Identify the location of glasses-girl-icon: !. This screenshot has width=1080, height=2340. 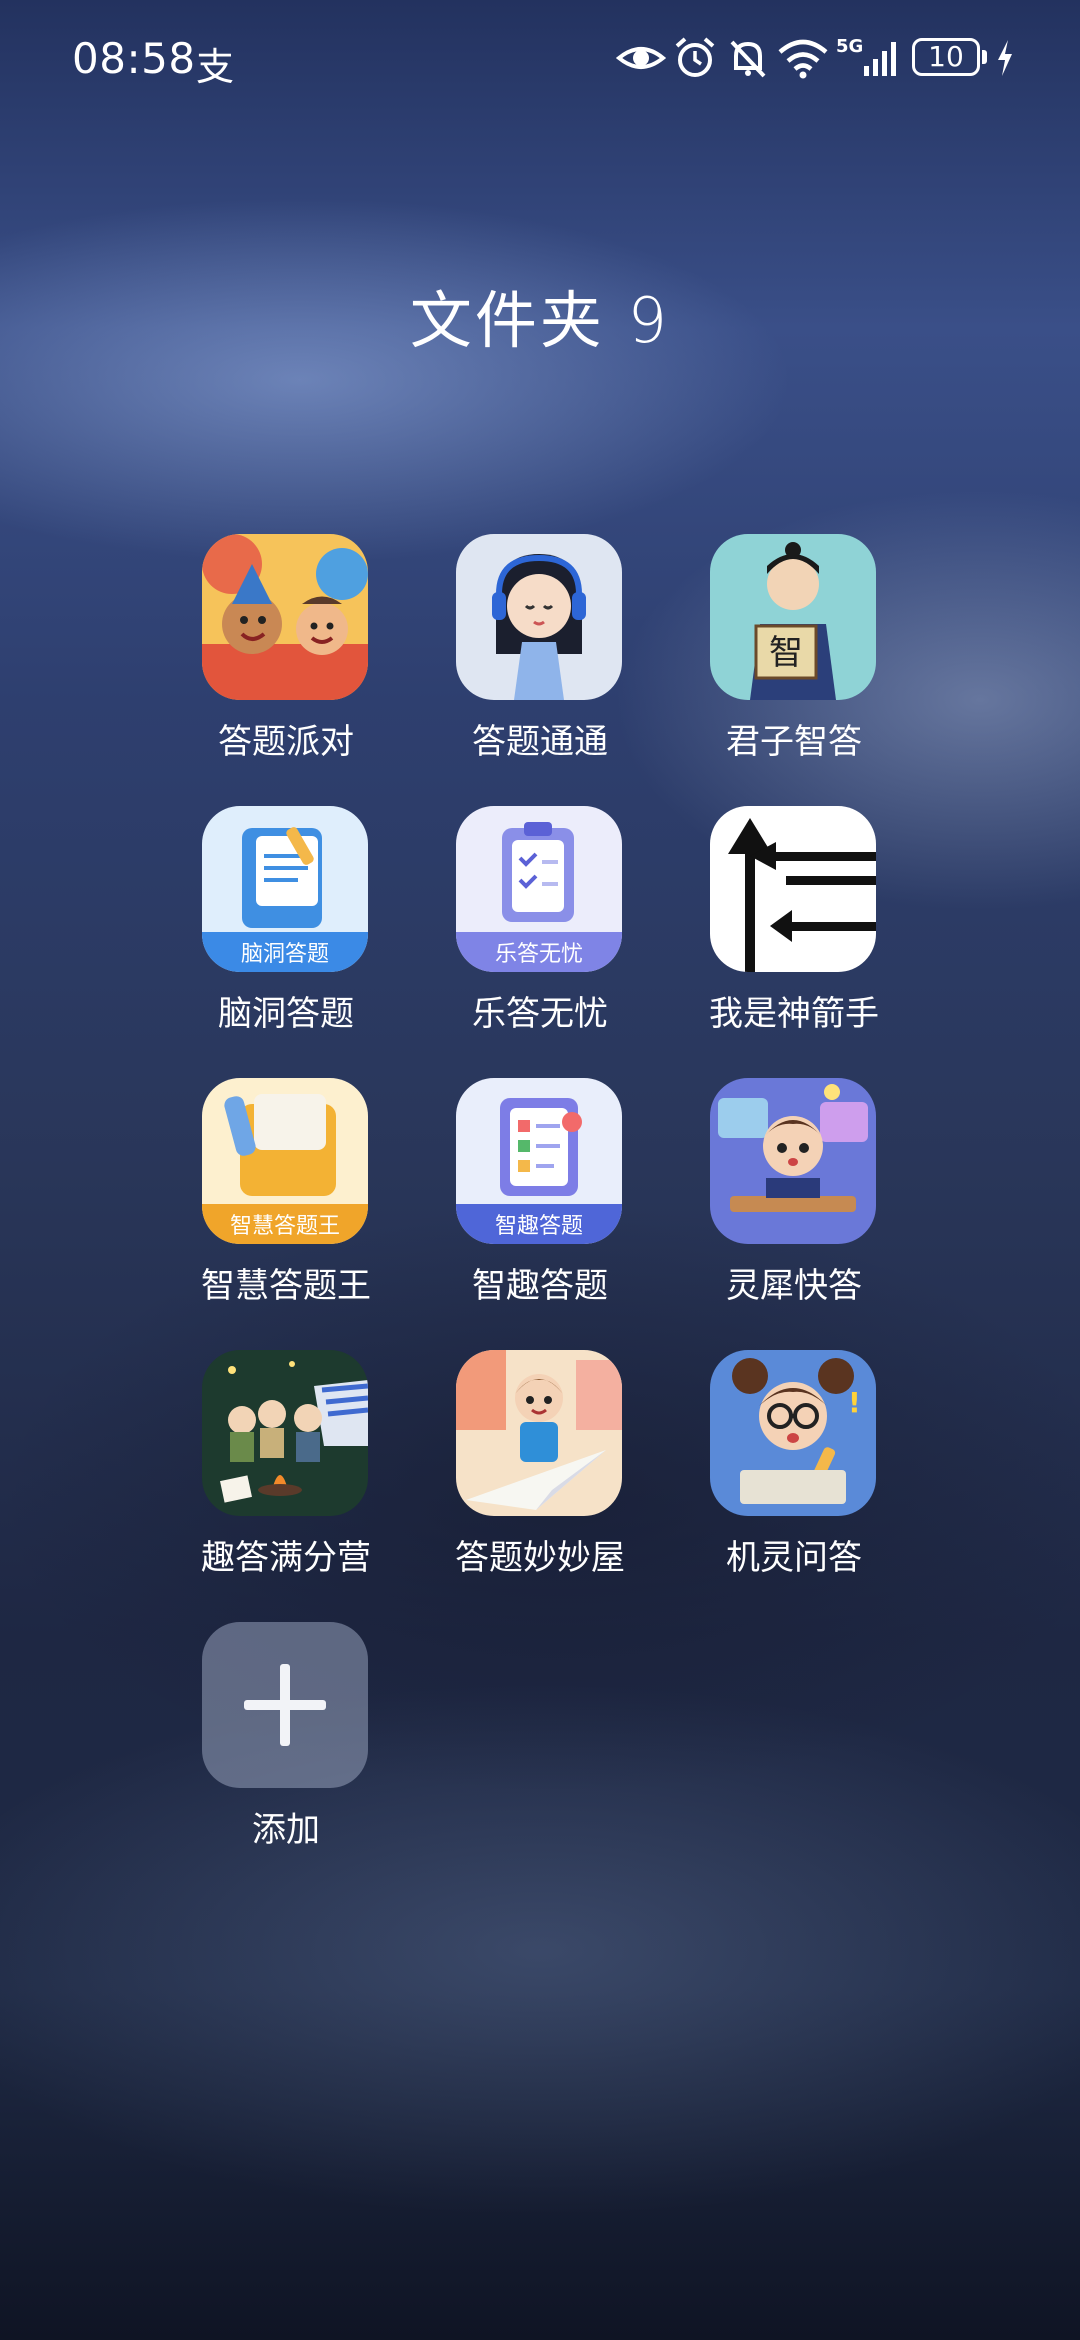
(793, 1433).